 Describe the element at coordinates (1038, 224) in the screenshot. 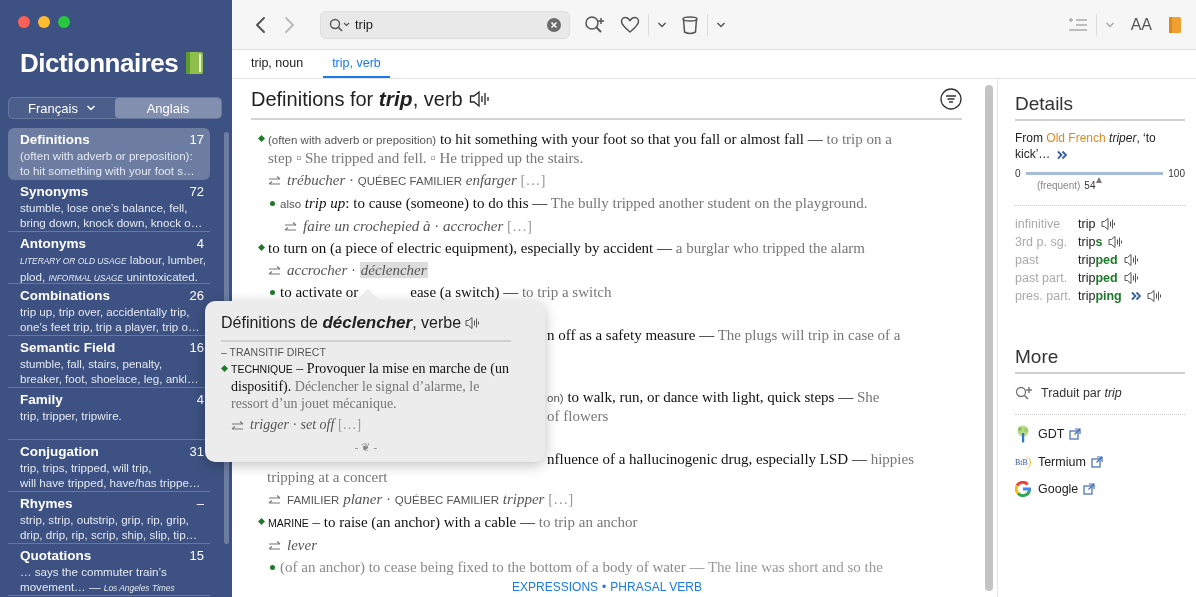

I see `form-label: infinitive` at that location.